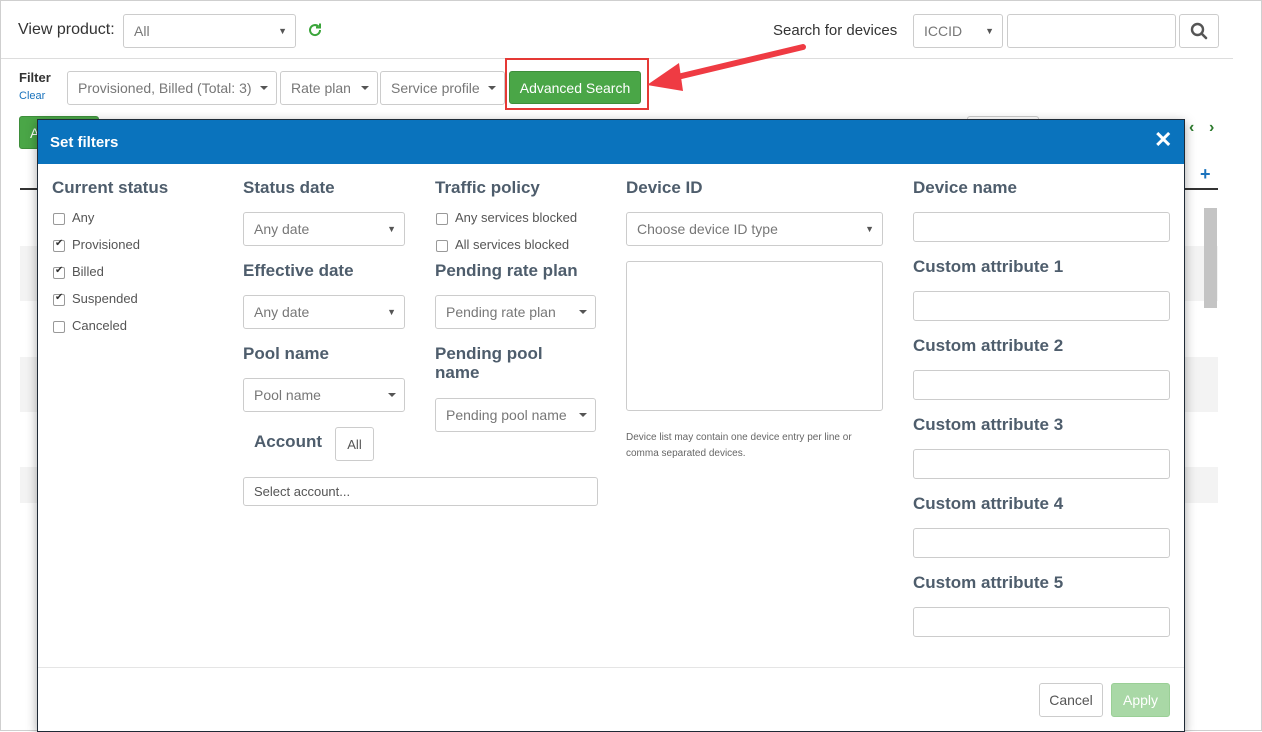 Image resolution: width=1262 pixels, height=732 pixels. Describe the element at coordinates (324, 312) in the screenshot. I see `effective-date-select: Any date ▼` at that location.